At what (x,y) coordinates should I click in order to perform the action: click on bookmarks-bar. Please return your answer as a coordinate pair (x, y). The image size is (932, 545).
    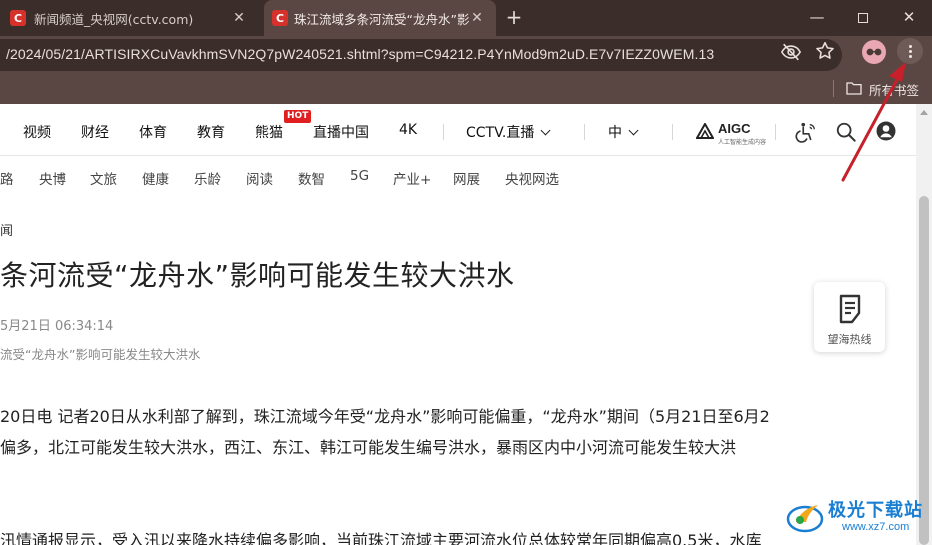
    Looking at the image, I should click on (466, 89).